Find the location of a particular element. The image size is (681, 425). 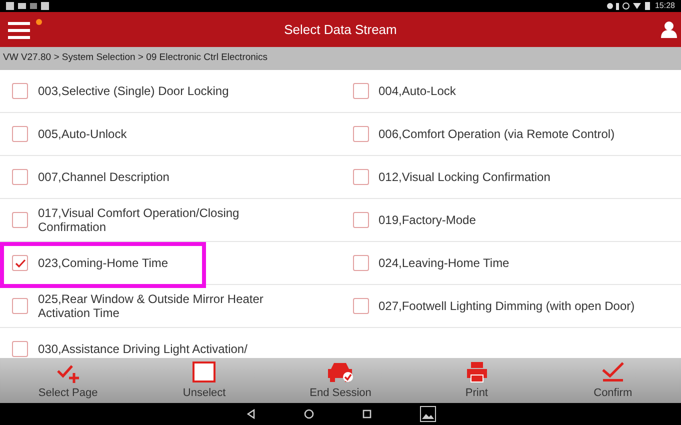

home-icon is located at coordinates (309, 414).